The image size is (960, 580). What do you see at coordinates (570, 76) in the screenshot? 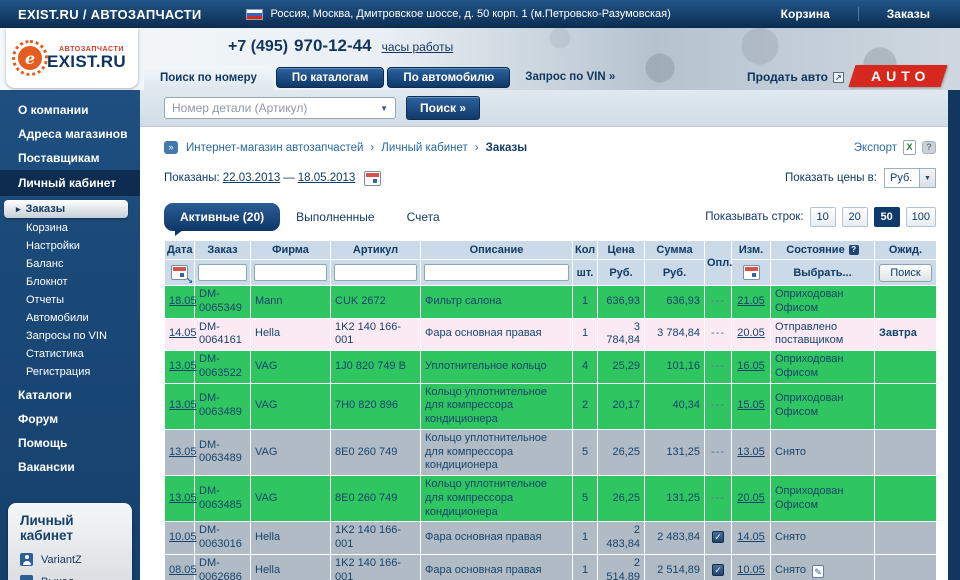
I see `nav-tab-link: Запрос по VIN »` at bounding box center [570, 76].